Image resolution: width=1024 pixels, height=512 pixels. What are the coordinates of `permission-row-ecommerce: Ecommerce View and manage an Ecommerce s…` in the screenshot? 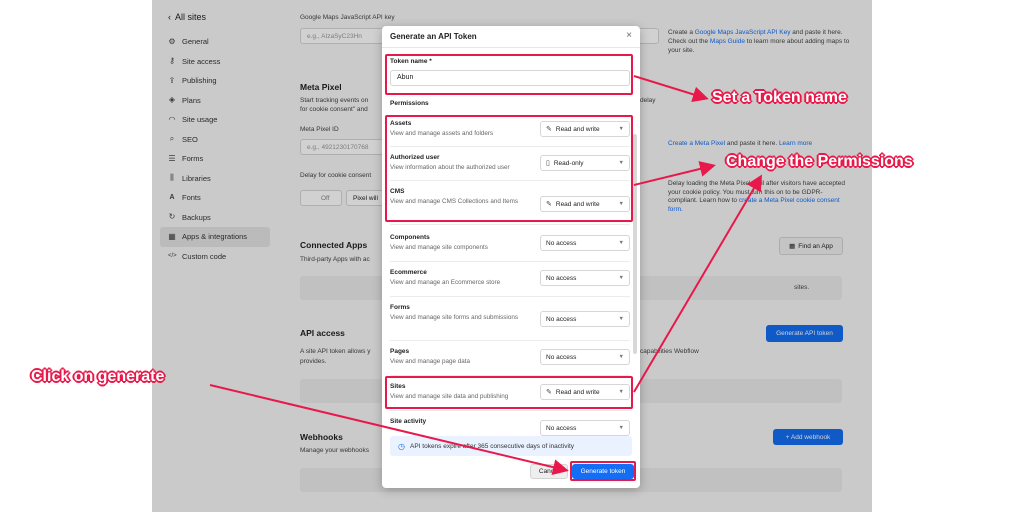 It's located at (510, 286).